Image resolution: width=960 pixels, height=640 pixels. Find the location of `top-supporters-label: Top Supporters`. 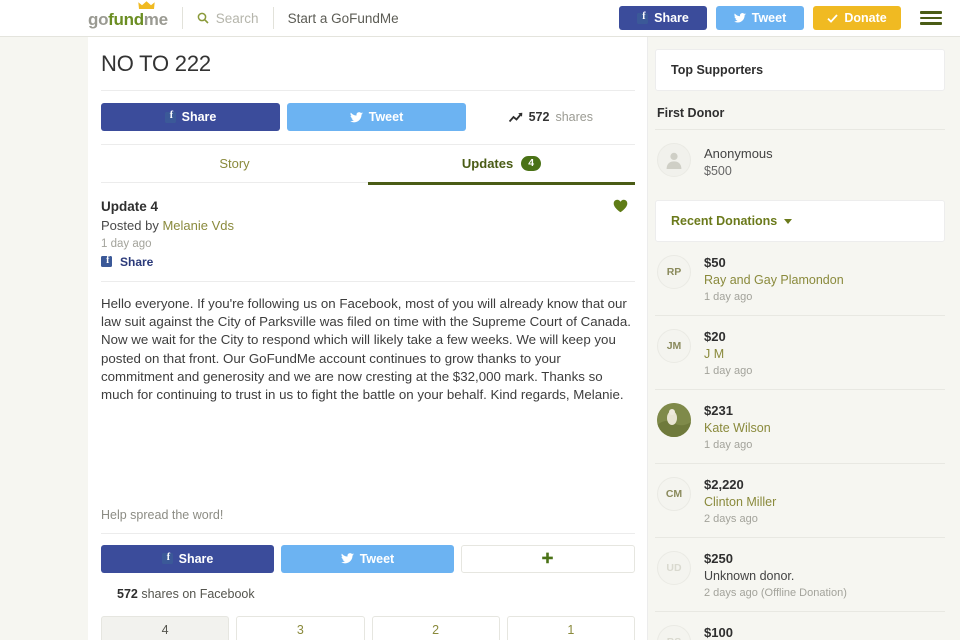

top-supporters-label: Top Supporters is located at coordinates (717, 70).